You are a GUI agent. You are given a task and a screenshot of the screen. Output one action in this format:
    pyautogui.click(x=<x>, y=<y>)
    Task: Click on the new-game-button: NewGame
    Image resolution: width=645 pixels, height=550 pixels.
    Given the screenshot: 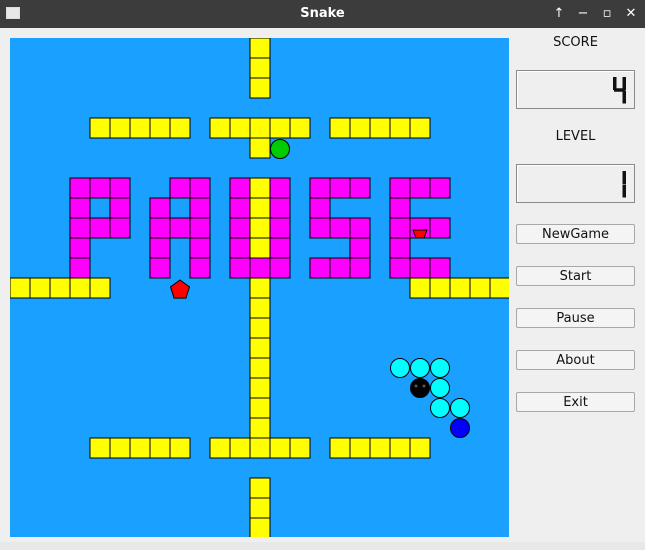 What is the action you would take?
    pyautogui.click(x=575, y=234)
    